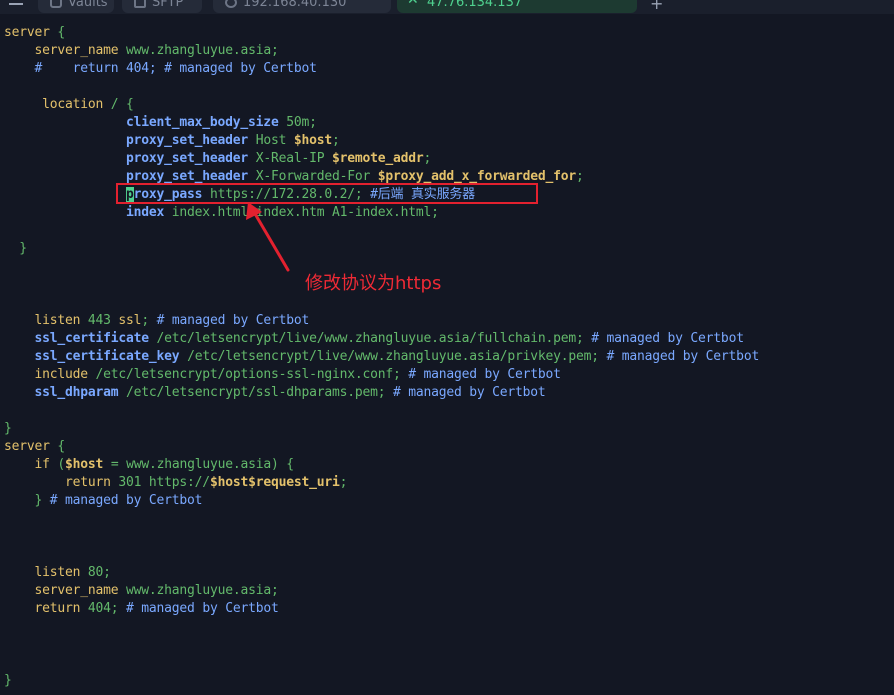 Image resolution: width=894 pixels, height=695 pixels. What do you see at coordinates (377, 158) in the screenshot?
I see `code-token: $remote_addr` at bounding box center [377, 158].